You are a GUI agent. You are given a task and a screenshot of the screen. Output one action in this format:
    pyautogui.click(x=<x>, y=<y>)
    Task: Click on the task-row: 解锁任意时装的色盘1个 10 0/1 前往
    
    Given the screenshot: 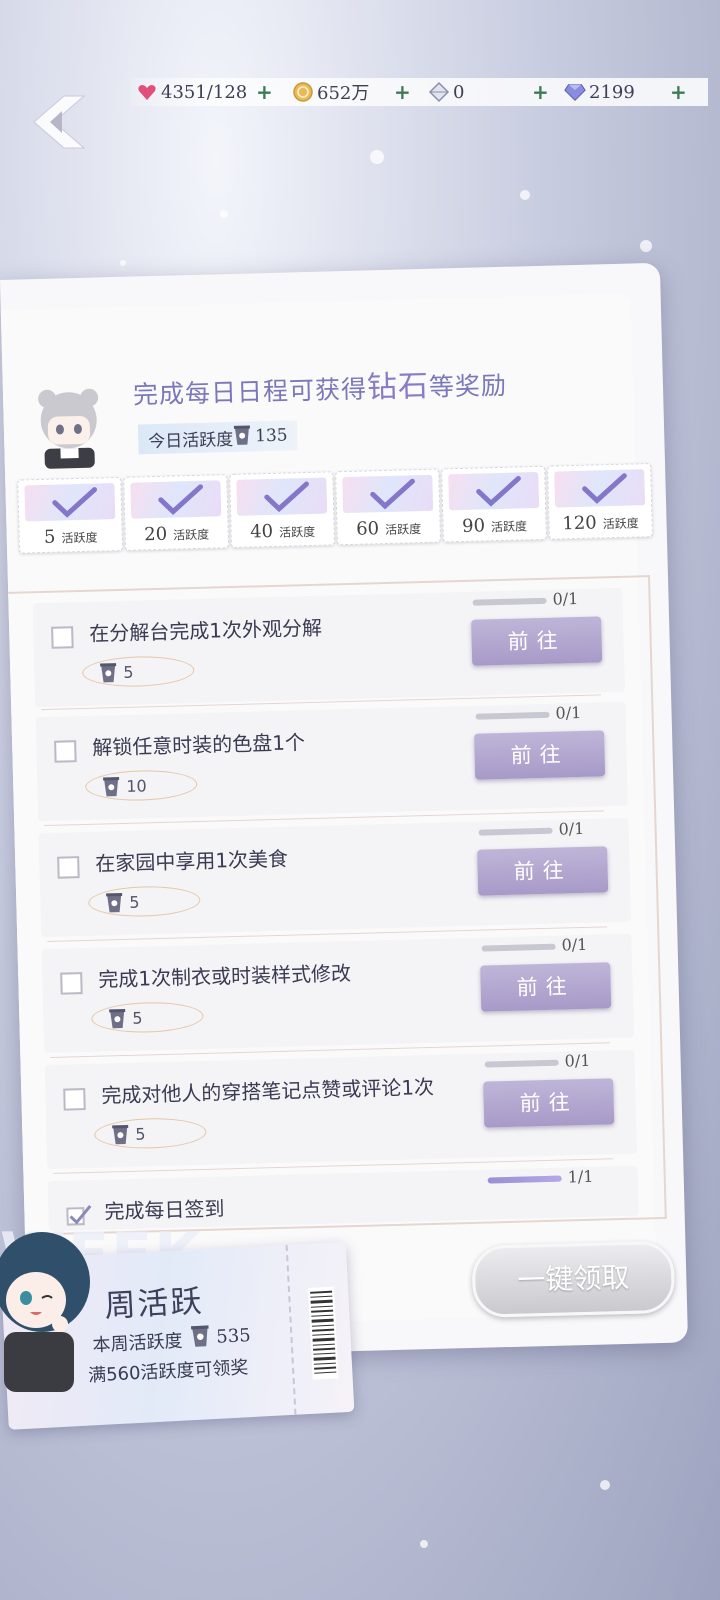 What is the action you would take?
    pyautogui.click(x=331, y=761)
    